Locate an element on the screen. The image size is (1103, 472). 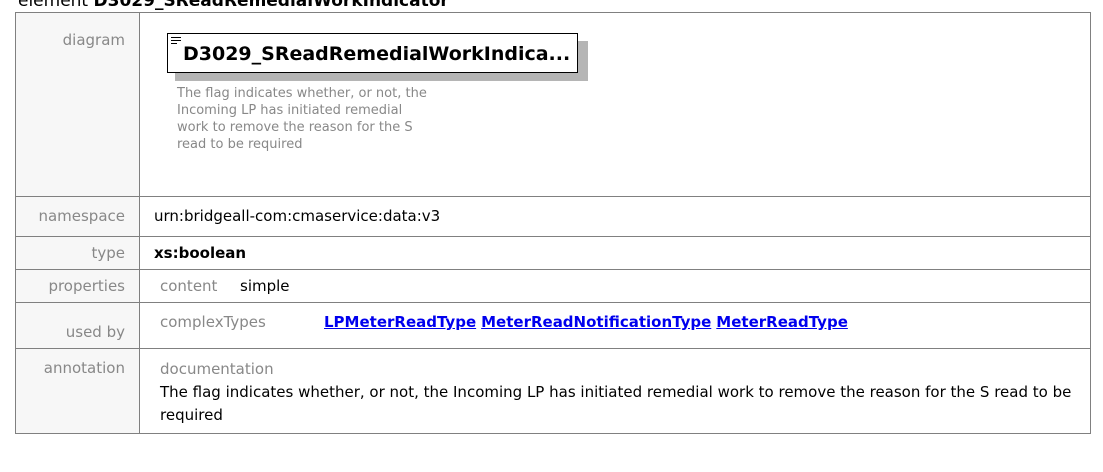
used-by-label: used by is located at coordinates (95, 332).